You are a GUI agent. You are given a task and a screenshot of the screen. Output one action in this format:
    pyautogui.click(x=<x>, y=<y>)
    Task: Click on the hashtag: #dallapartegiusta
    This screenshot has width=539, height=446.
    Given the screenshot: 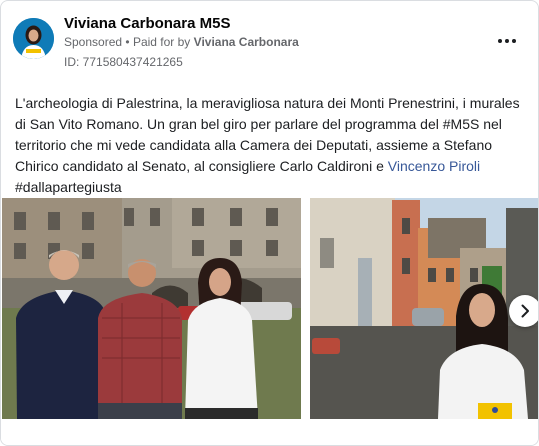 What is the action you would take?
    pyautogui.click(x=68, y=187)
    